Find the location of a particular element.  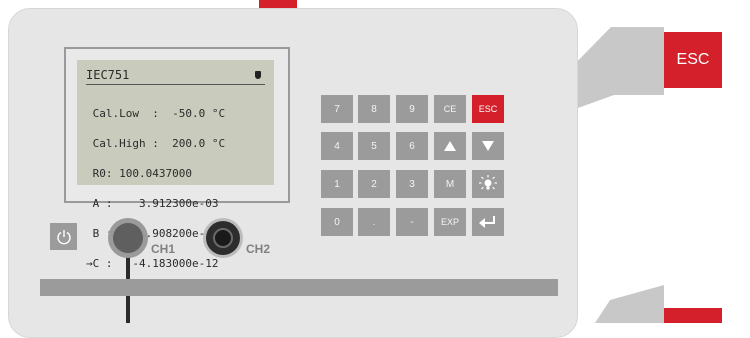

lcd-title-text: IEC751 is located at coordinates (108, 75).